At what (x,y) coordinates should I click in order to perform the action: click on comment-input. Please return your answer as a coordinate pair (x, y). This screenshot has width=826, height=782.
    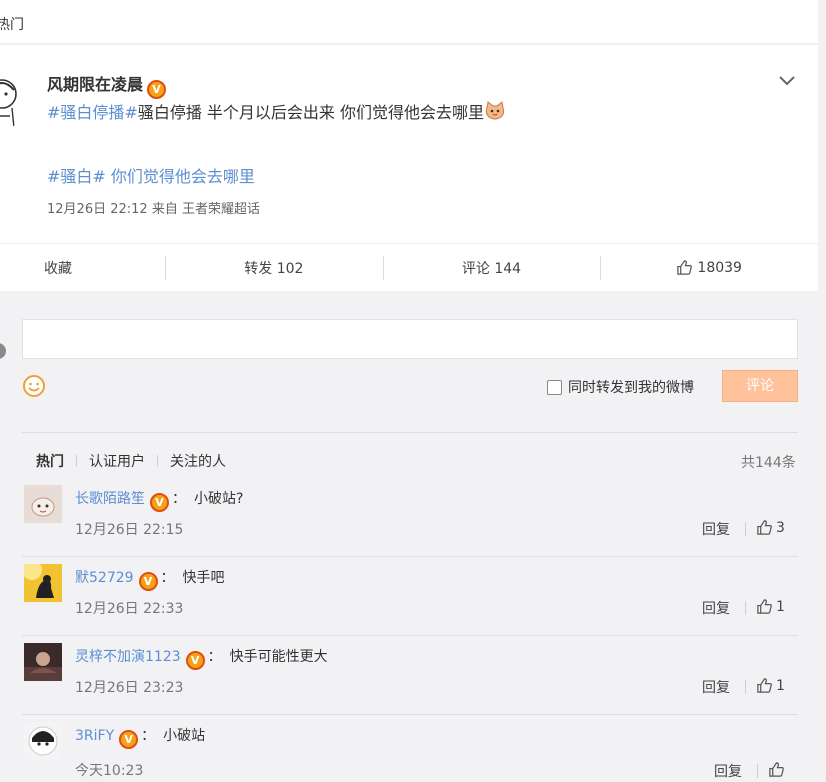
    Looking at the image, I should click on (410, 339).